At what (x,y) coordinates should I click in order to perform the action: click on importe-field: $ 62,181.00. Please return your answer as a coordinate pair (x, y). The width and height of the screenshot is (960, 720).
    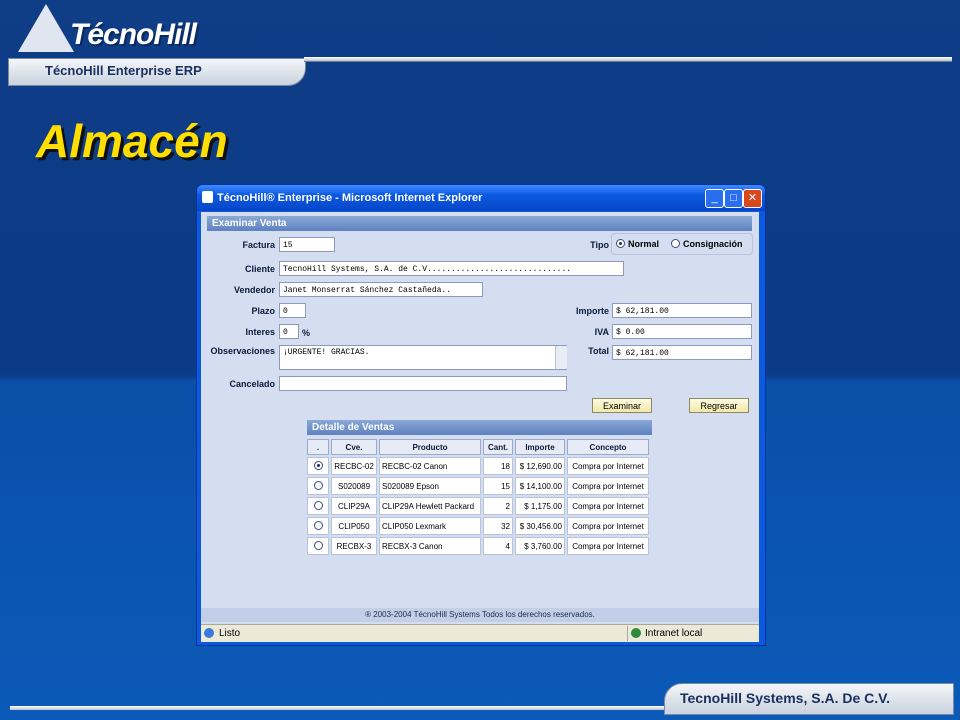
    Looking at the image, I should click on (682, 310).